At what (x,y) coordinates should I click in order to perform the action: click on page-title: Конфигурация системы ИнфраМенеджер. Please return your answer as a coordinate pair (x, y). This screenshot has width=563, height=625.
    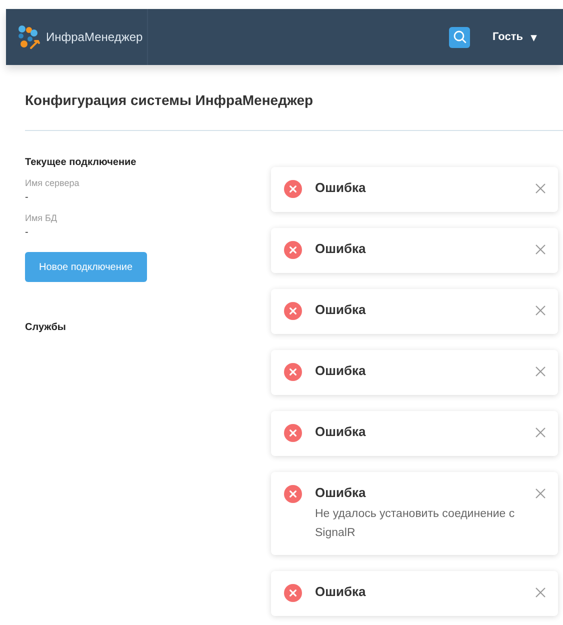
    Looking at the image, I should click on (169, 100).